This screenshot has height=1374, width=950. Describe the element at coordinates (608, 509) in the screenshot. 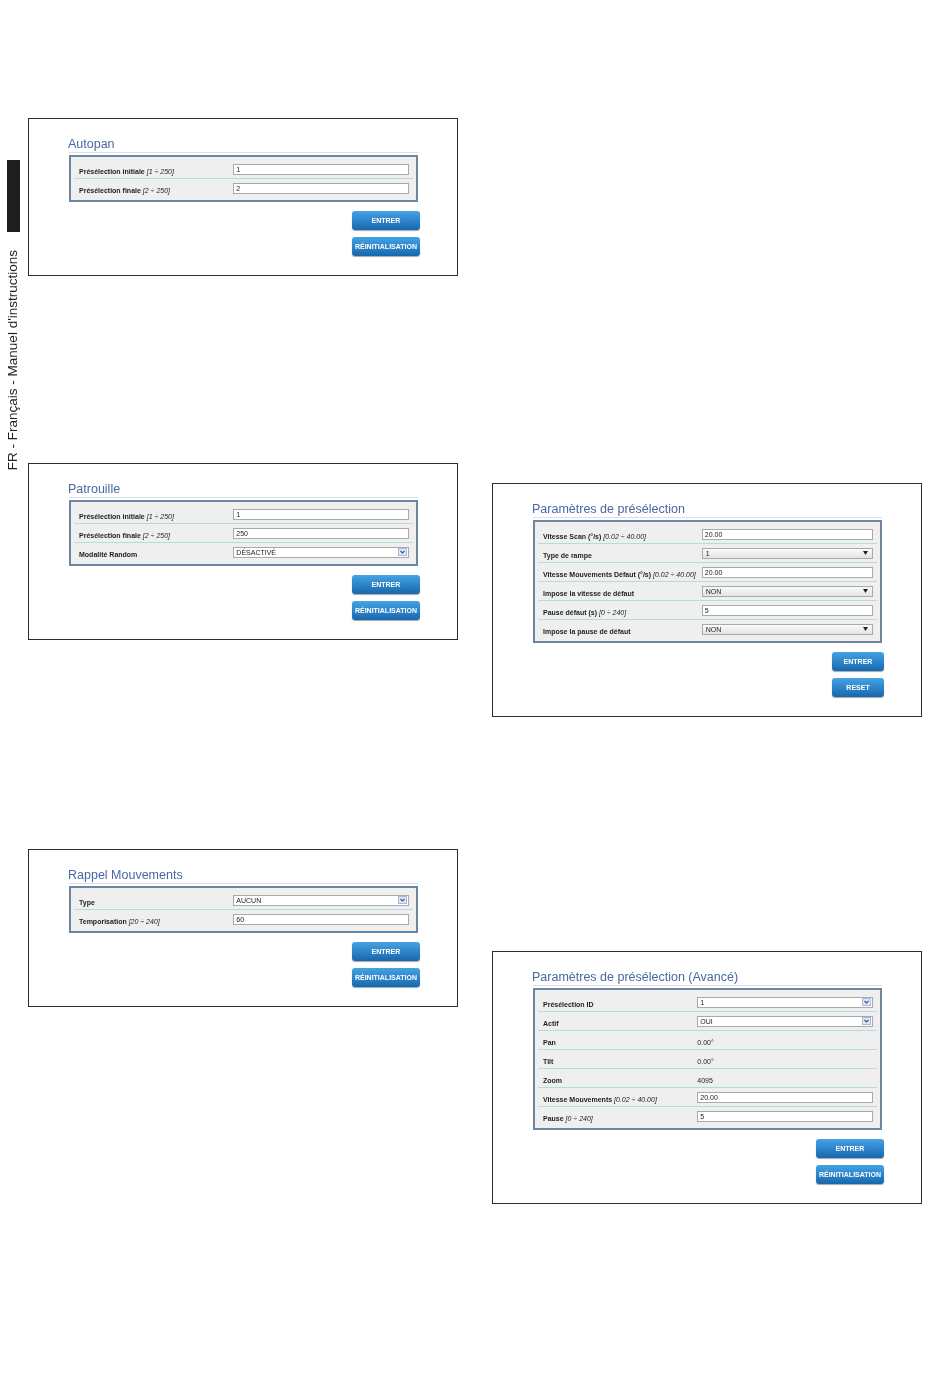

I see `panel-title: Paramètres de présélection` at that location.